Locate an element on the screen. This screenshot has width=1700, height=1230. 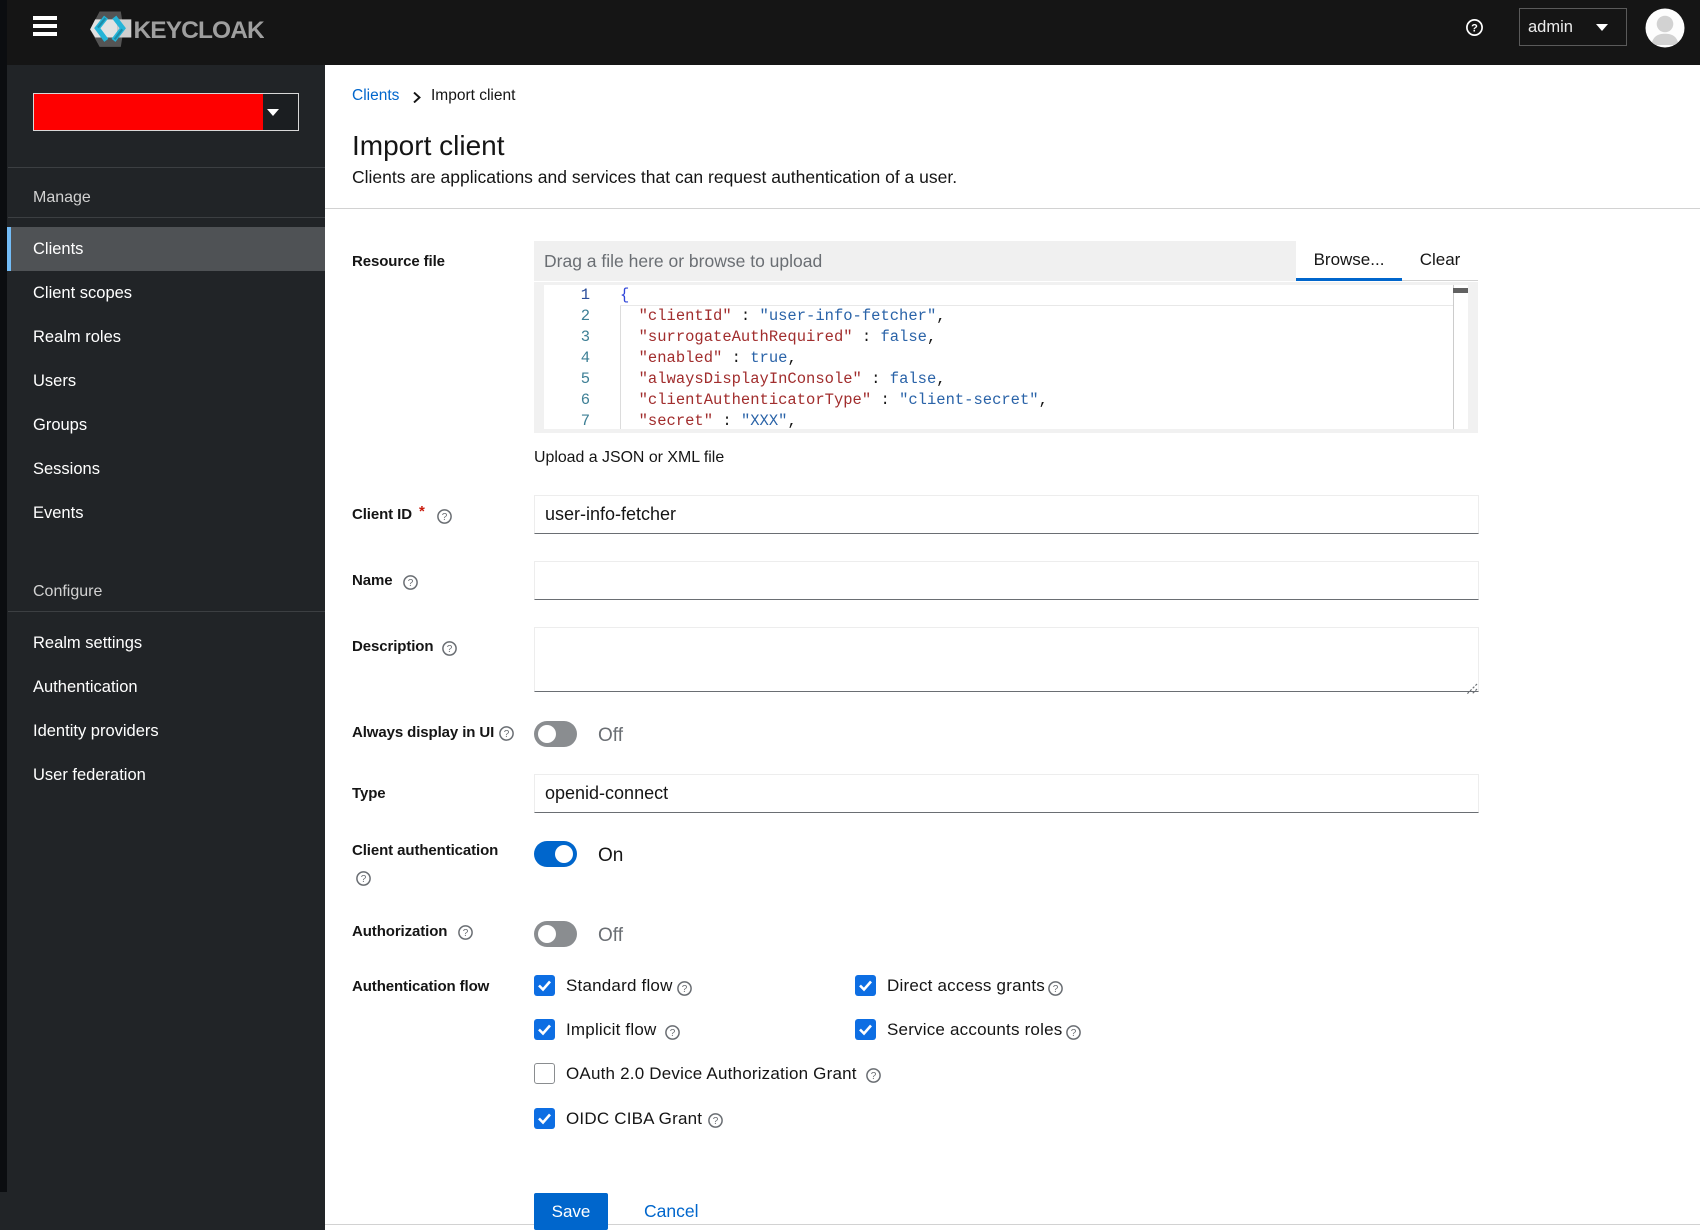
svg-text: KEYCLOAK is located at coordinates (199, 30).